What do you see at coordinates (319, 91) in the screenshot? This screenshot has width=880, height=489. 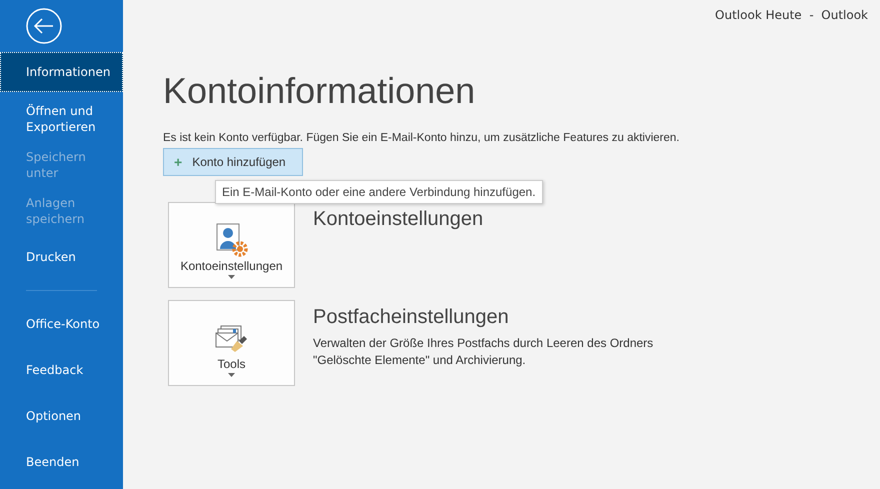 I see `page-title: Kontoinformationen` at bounding box center [319, 91].